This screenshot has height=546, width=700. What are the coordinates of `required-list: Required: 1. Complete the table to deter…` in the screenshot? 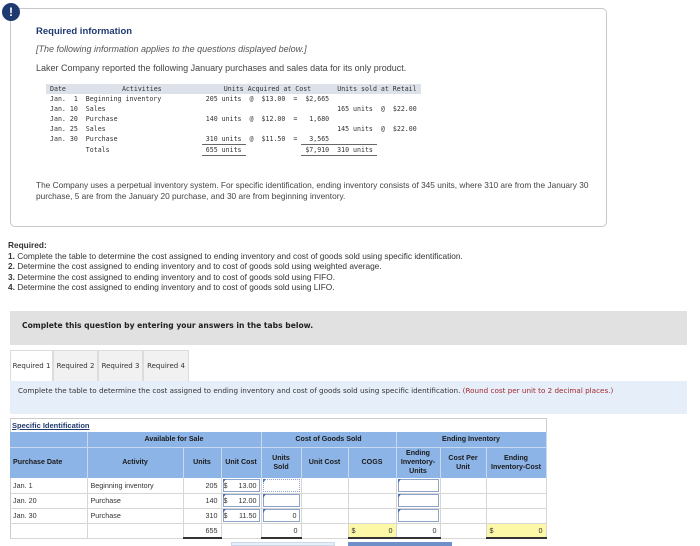 It's located at (235, 266).